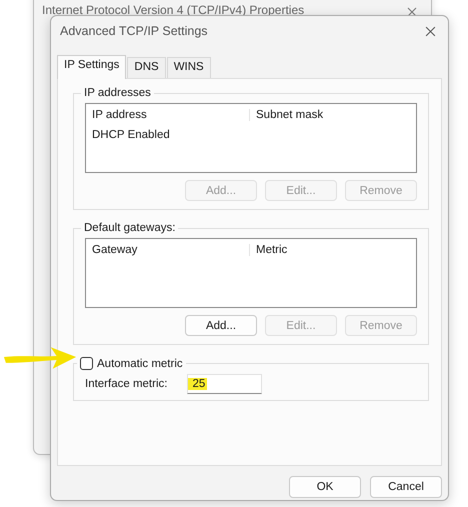  I want to click on list-item: DHCP Enabled, so click(131, 135).